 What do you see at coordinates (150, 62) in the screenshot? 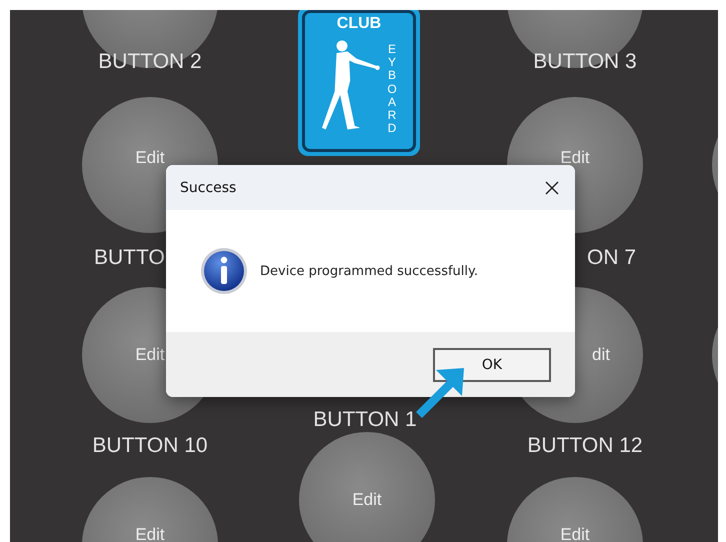
I see `button-label: BUTTON 2` at bounding box center [150, 62].